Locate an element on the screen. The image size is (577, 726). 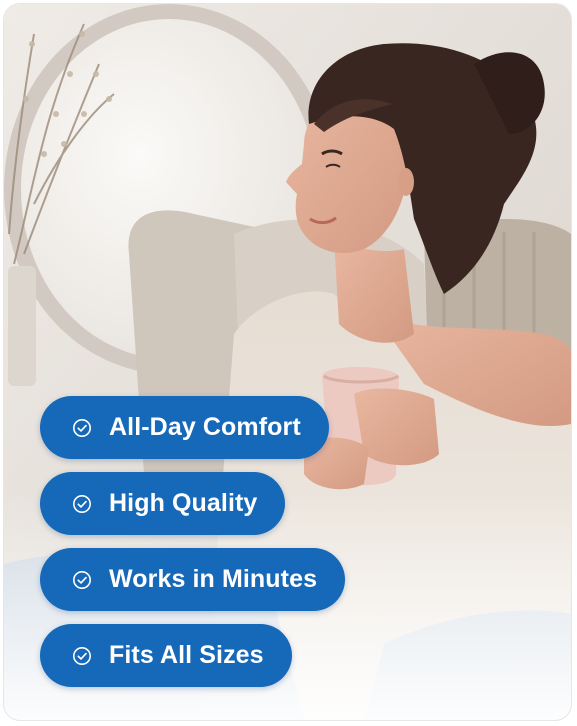
benefit-label: High Quality is located at coordinates (183, 503).